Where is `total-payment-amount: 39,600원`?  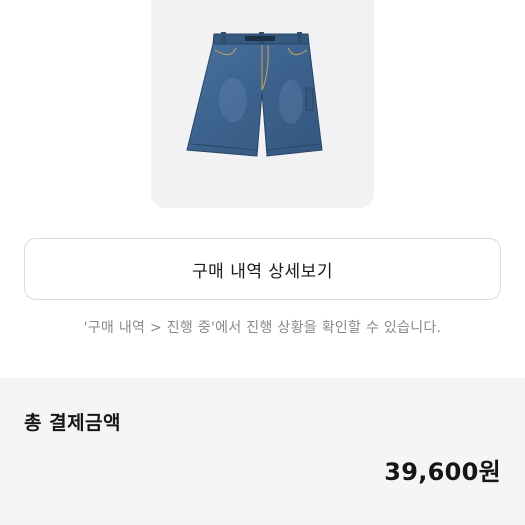
total-payment-amount: 39,600원 is located at coordinates (442, 472).